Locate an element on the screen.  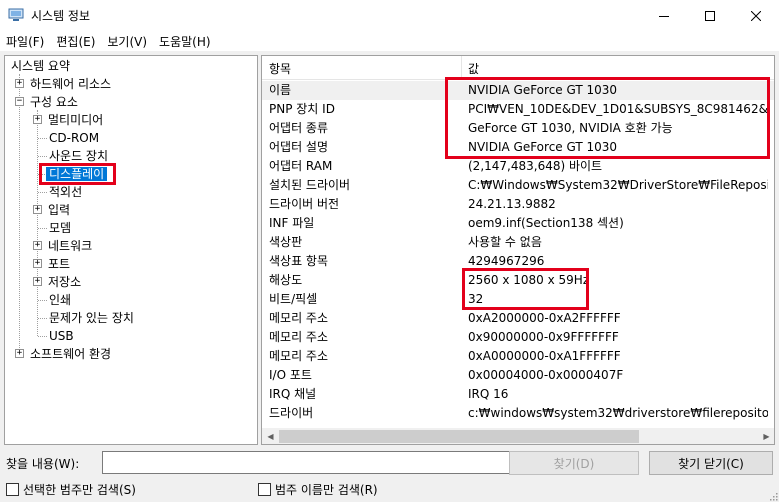
tree-item-label: 하드웨어 리소스 is located at coordinates (71, 84).